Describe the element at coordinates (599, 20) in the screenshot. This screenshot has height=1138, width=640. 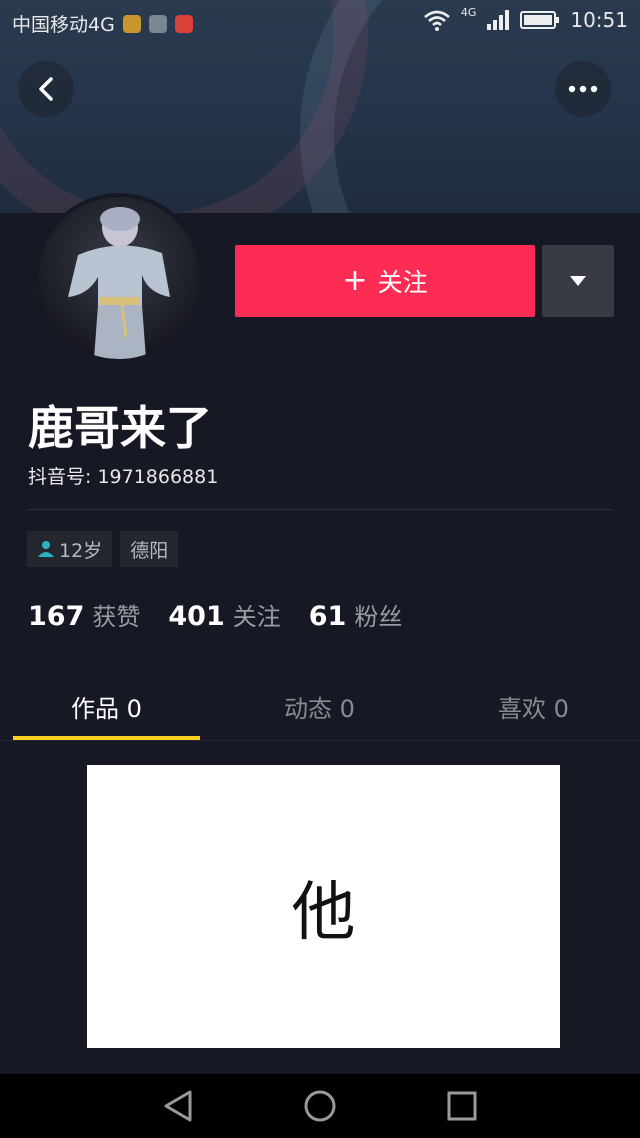
I see `clock-time: 10:51` at that location.